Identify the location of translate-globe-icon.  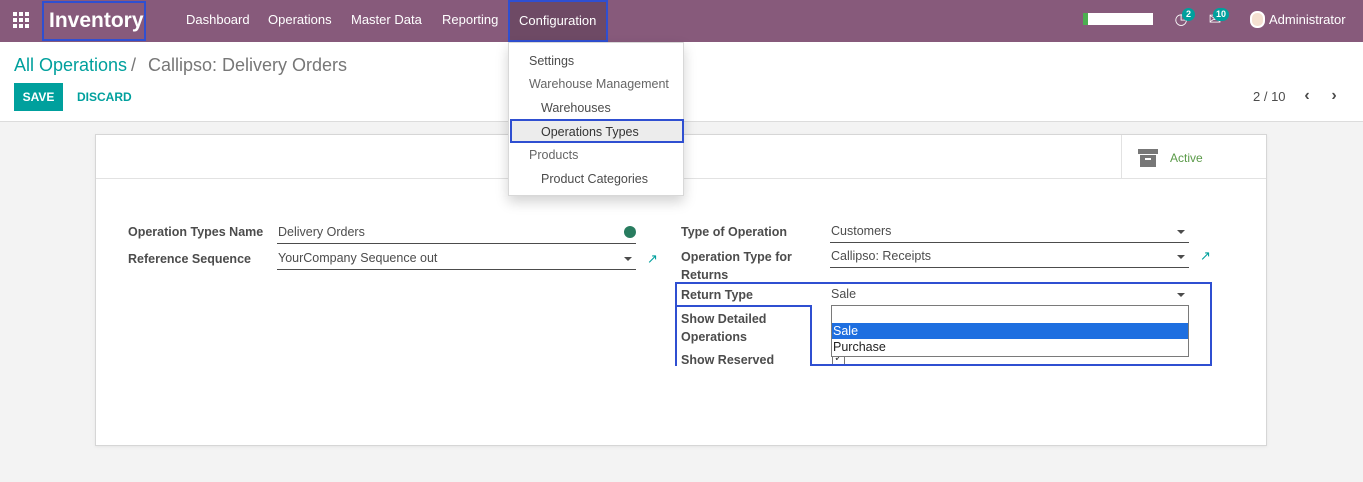
(630, 232).